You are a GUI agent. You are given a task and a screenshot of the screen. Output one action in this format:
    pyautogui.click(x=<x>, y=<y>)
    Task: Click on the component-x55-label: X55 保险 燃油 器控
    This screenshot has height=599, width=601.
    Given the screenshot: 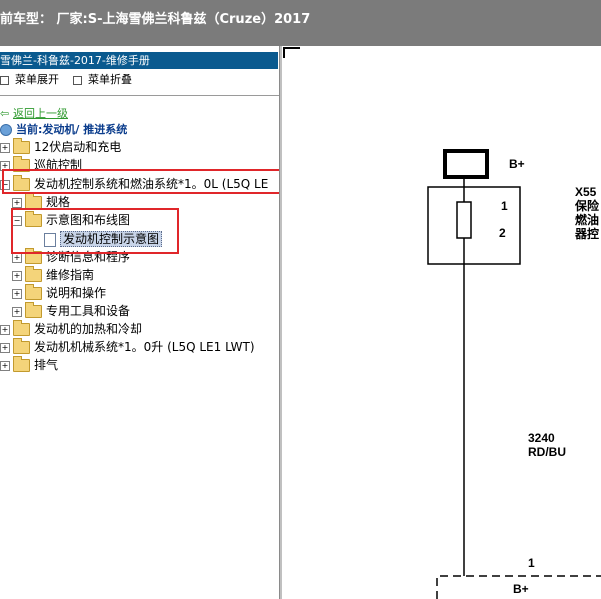 What is the action you would take?
    pyautogui.click(x=587, y=213)
    